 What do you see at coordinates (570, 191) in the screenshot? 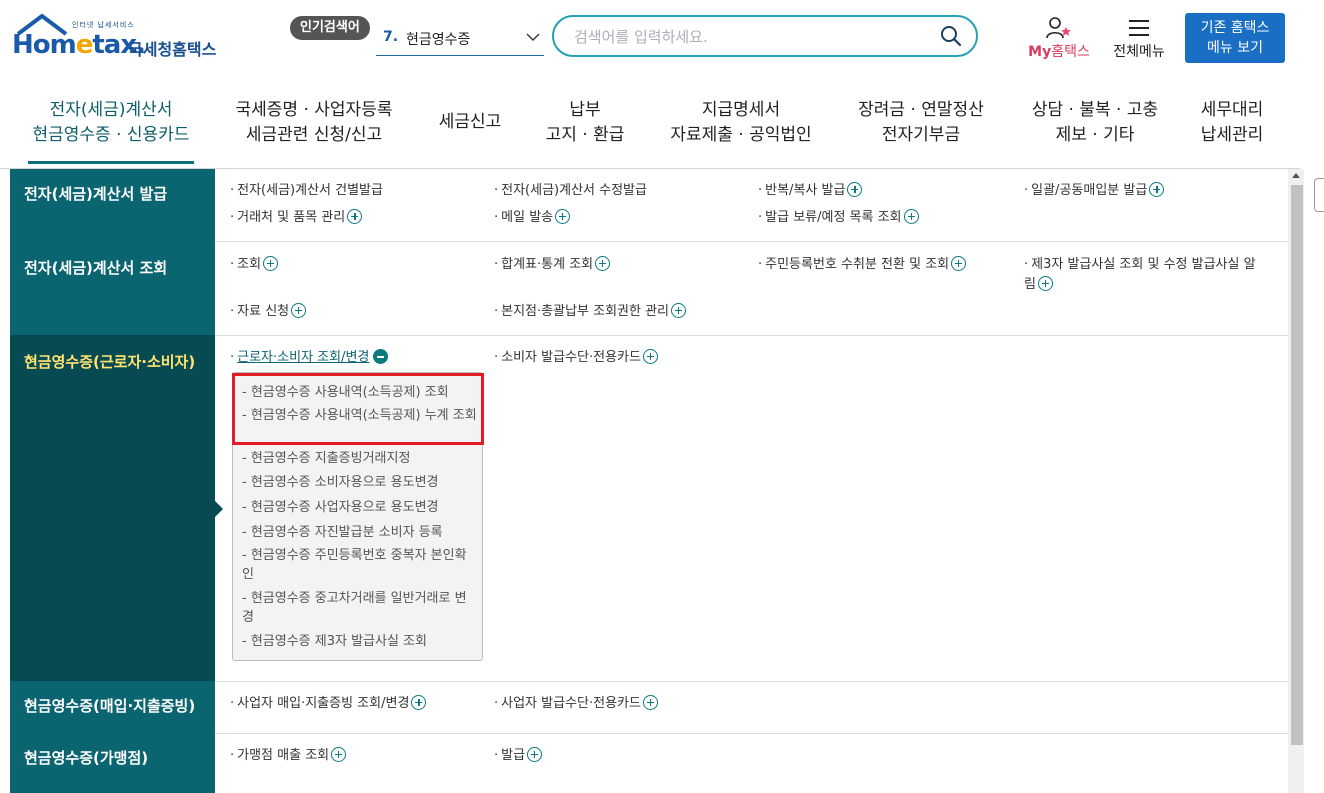
I see `menu-link: · 전자(세금)계산서 수정발급` at bounding box center [570, 191].